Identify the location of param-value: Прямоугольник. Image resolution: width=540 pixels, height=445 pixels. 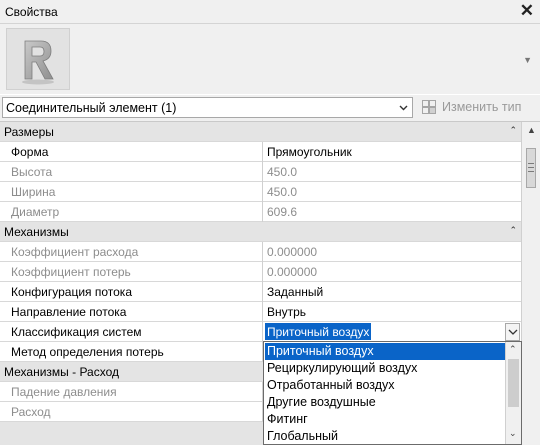
(392, 152).